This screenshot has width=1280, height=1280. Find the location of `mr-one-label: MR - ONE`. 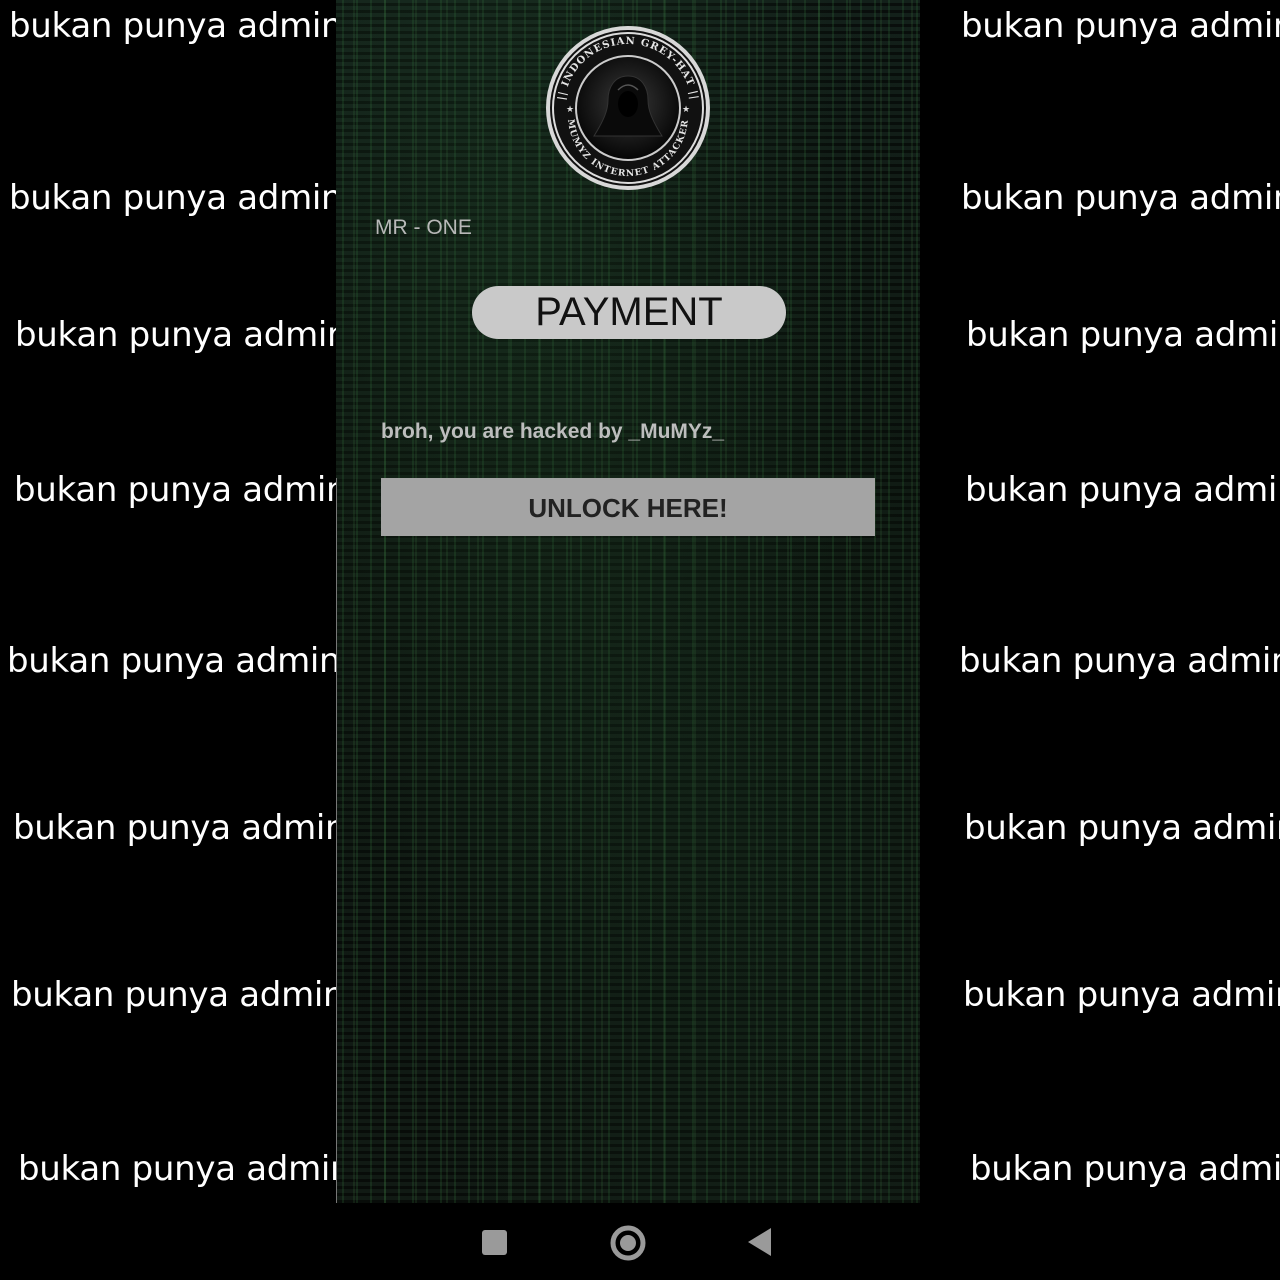

mr-one-label: MR - ONE is located at coordinates (423, 227).